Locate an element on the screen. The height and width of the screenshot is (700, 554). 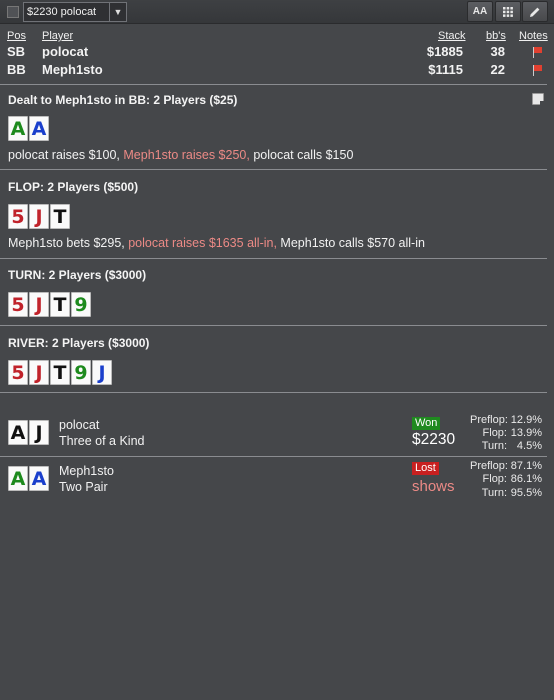
player-header: Player is located at coordinates (57, 36).